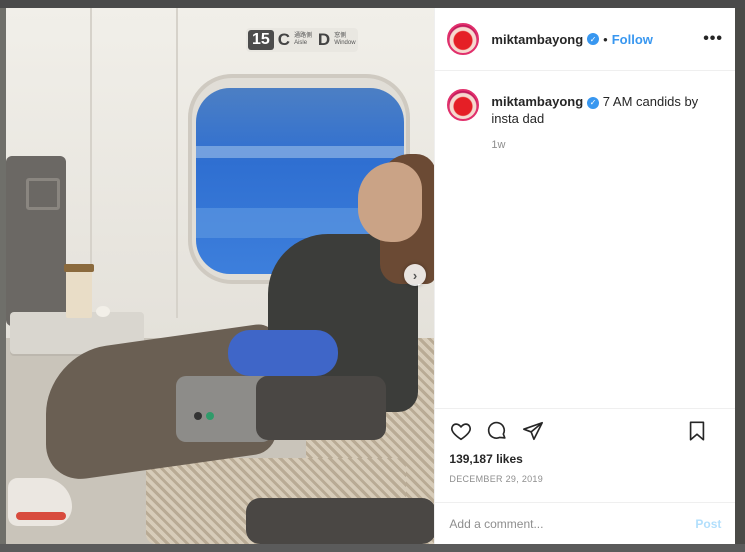 This screenshot has width=745, height=552. I want to click on more-options-icon: •••, so click(713, 39).